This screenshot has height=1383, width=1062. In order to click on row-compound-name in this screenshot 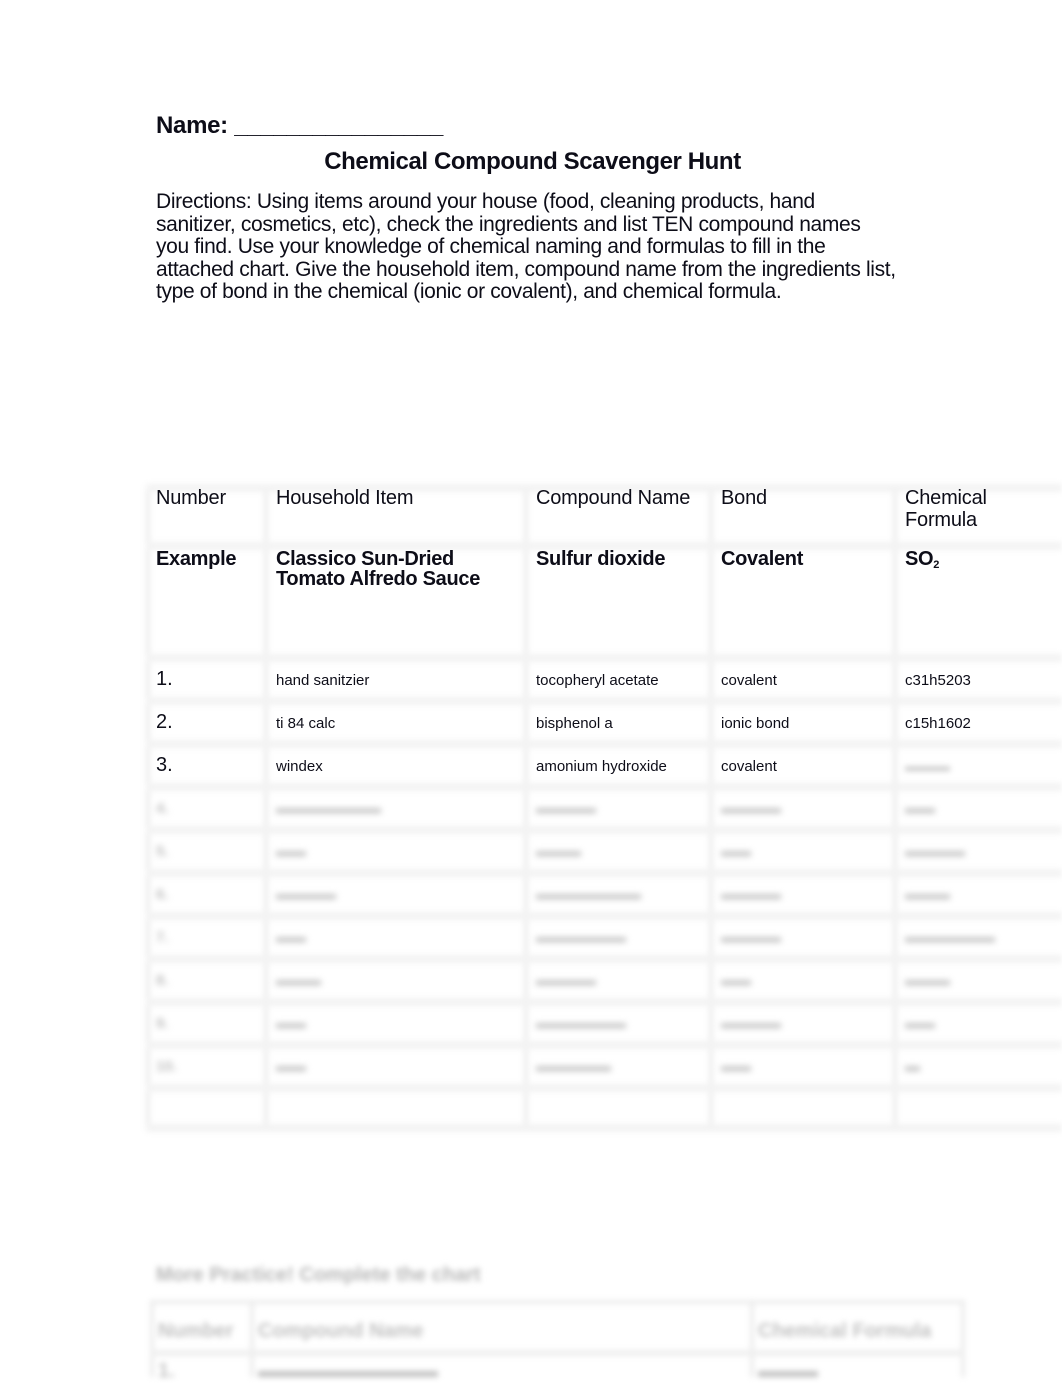, I will do `click(618, 1108)`.